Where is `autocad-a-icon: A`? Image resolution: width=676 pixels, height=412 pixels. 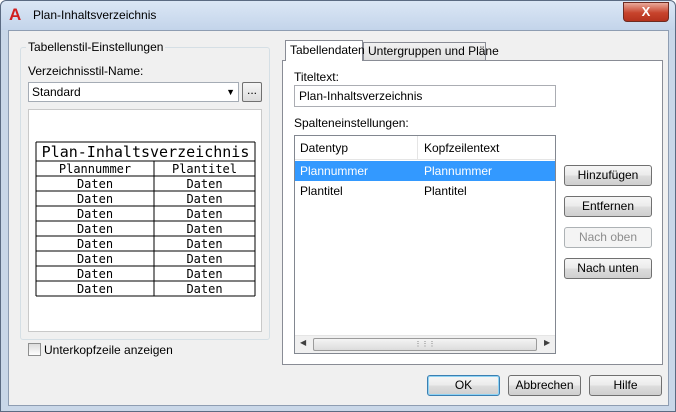 autocad-a-icon: A is located at coordinates (15, 14).